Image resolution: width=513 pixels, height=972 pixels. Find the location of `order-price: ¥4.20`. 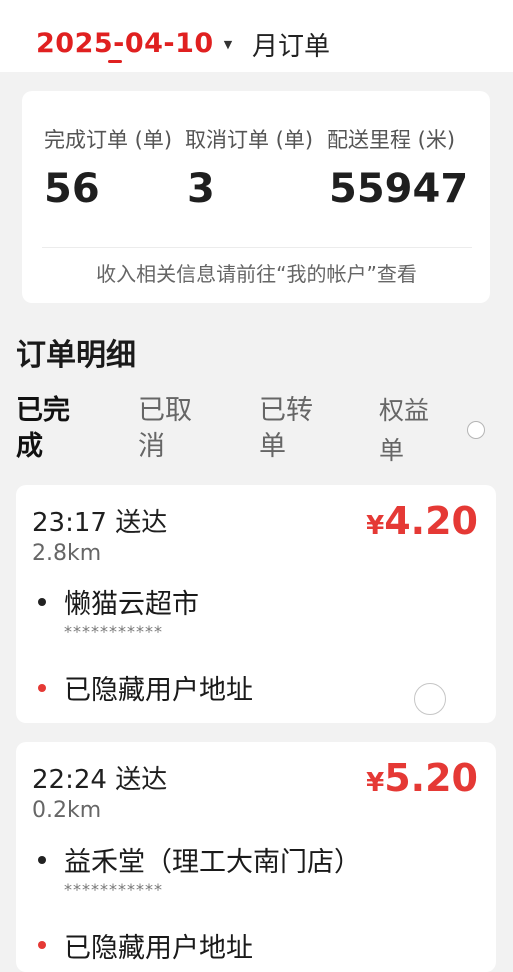

order-price: ¥4.20 is located at coordinates (422, 521).